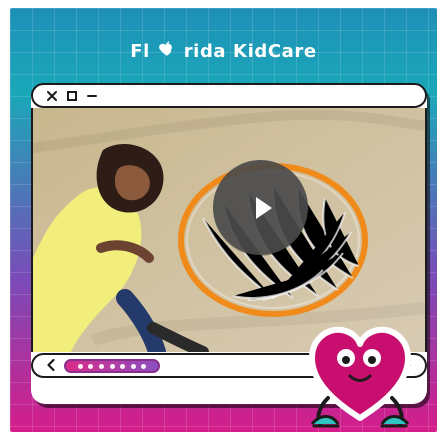  Describe the element at coordinates (229, 95) in the screenshot. I see `window-titlebar` at that location.